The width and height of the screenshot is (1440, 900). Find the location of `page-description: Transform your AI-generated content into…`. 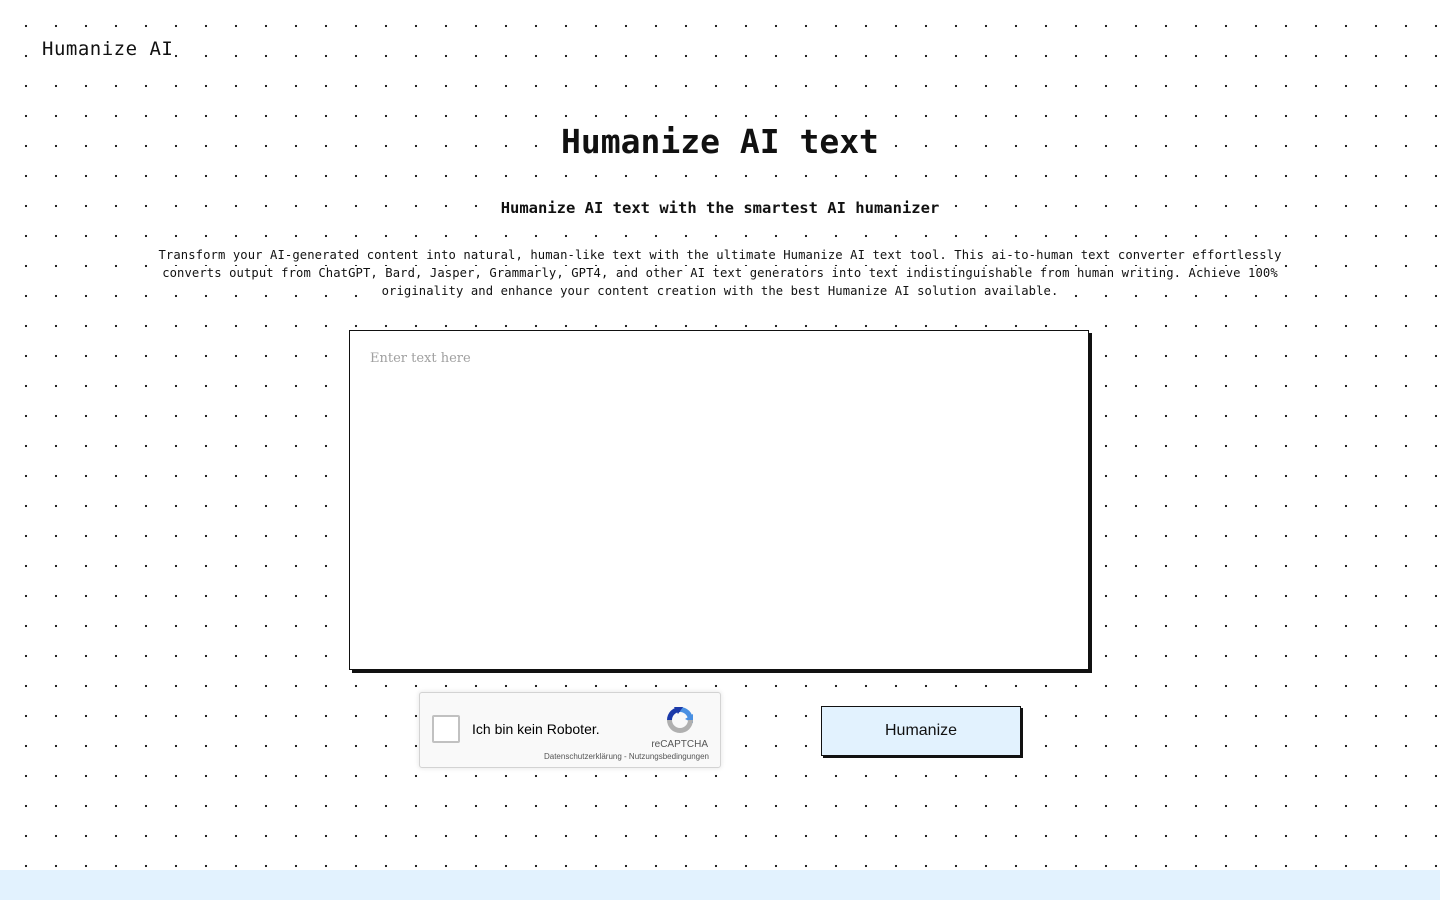

page-description: Transform your AI-generated content into… is located at coordinates (720, 273).